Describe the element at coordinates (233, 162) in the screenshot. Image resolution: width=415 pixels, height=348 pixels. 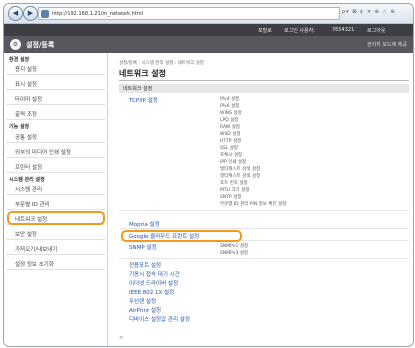
I see `tcpip-item: IPP 인쇄 설정` at that location.